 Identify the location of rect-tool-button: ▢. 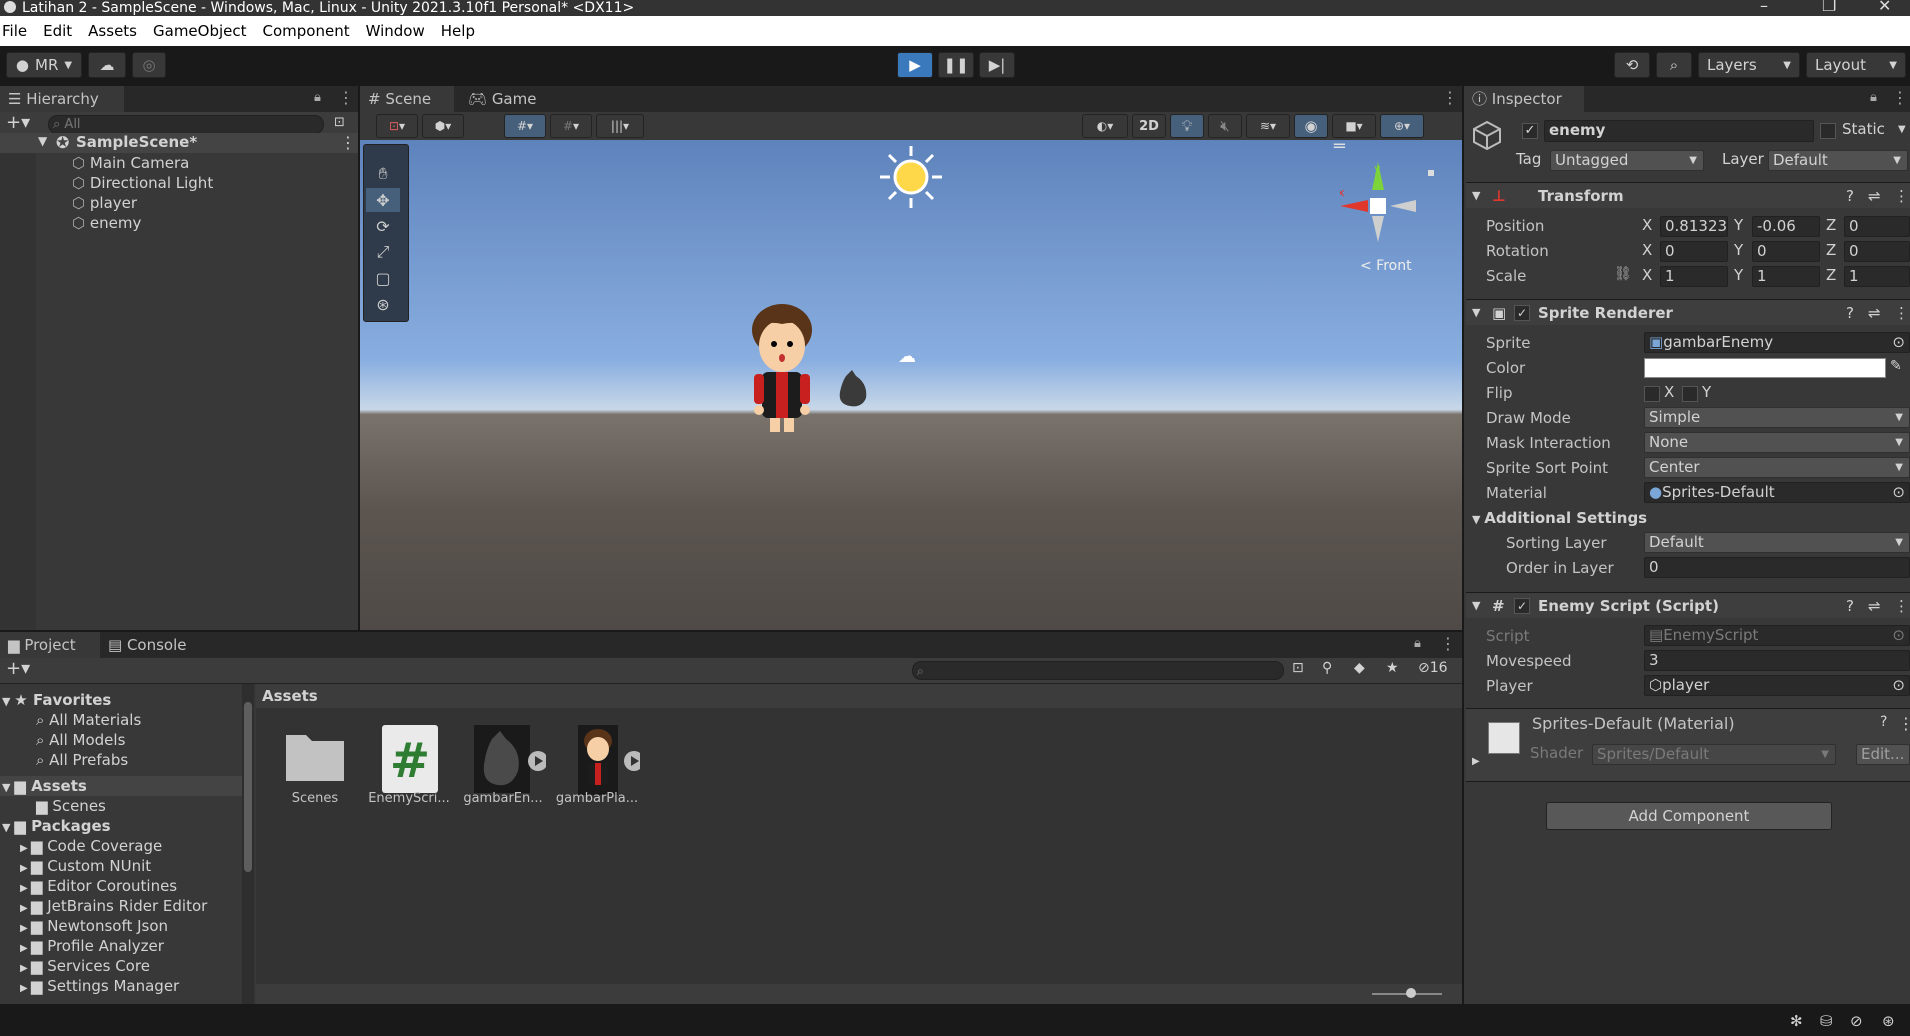
(383, 278).